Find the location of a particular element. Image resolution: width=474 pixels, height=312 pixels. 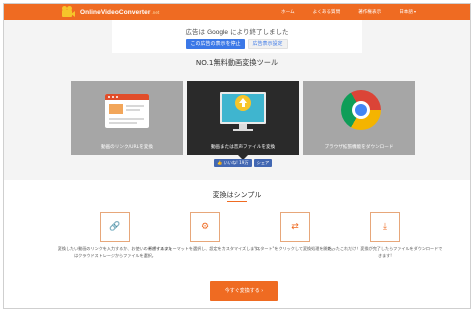

title-underline is located at coordinates (237, 201).